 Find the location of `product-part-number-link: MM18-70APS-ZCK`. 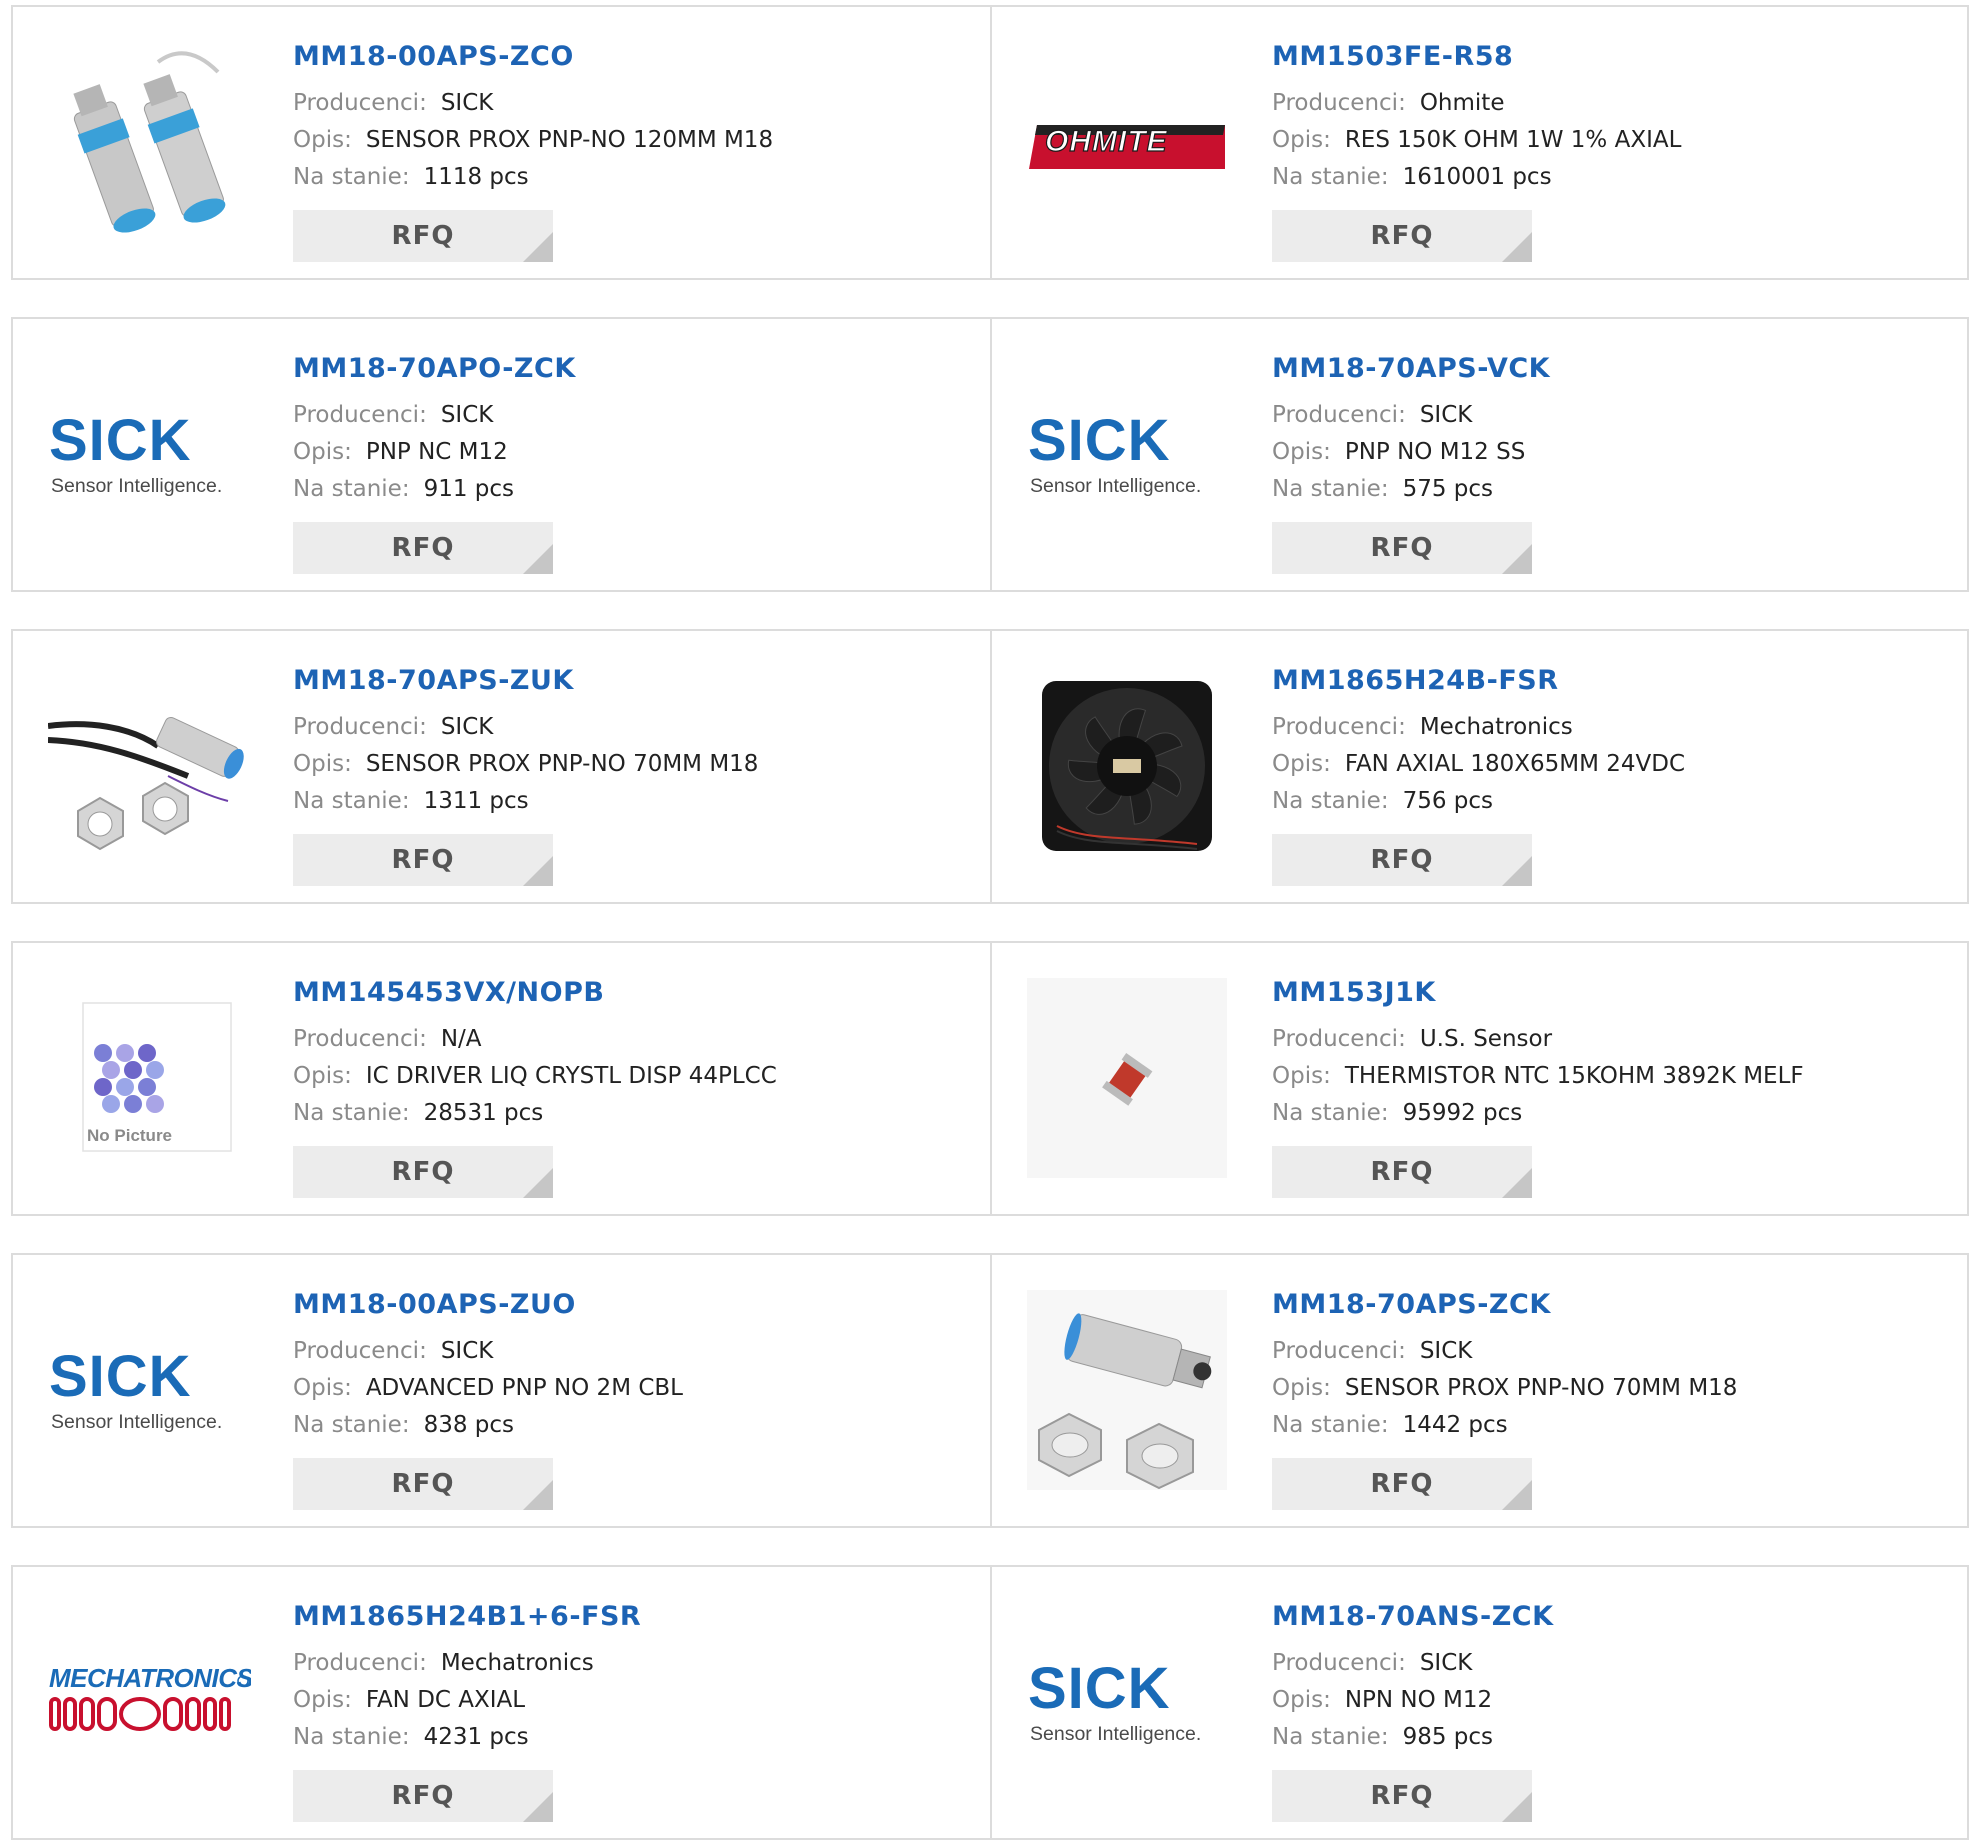

product-part-number-link: MM18-70APS-ZCK is located at coordinates (1411, 1304).